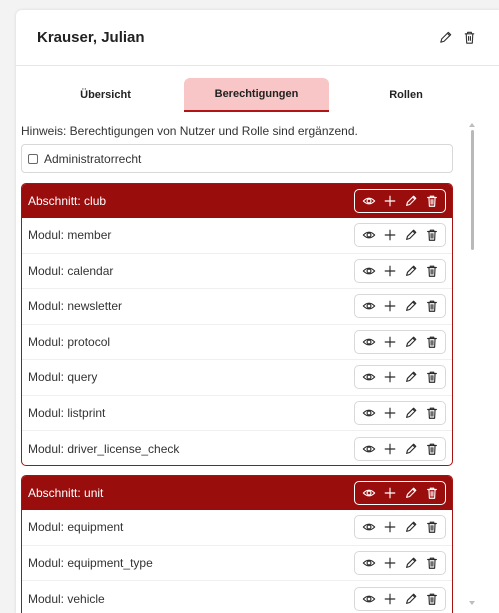  I want to click on eye-icon, so click(369, 235).